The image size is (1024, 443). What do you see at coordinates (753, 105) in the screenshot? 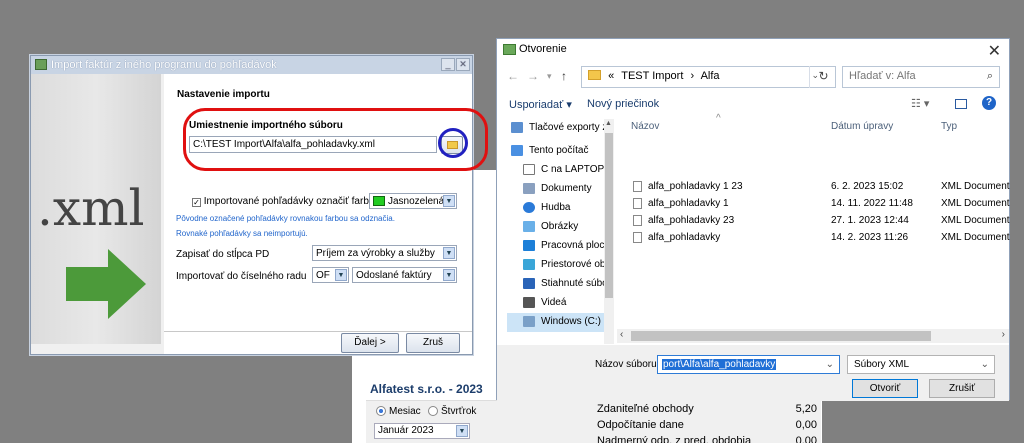
I see `toolbar: Usporiadať ▾ Nový priečinok ☷ ▾ ?` at bounding box center [753, 105].